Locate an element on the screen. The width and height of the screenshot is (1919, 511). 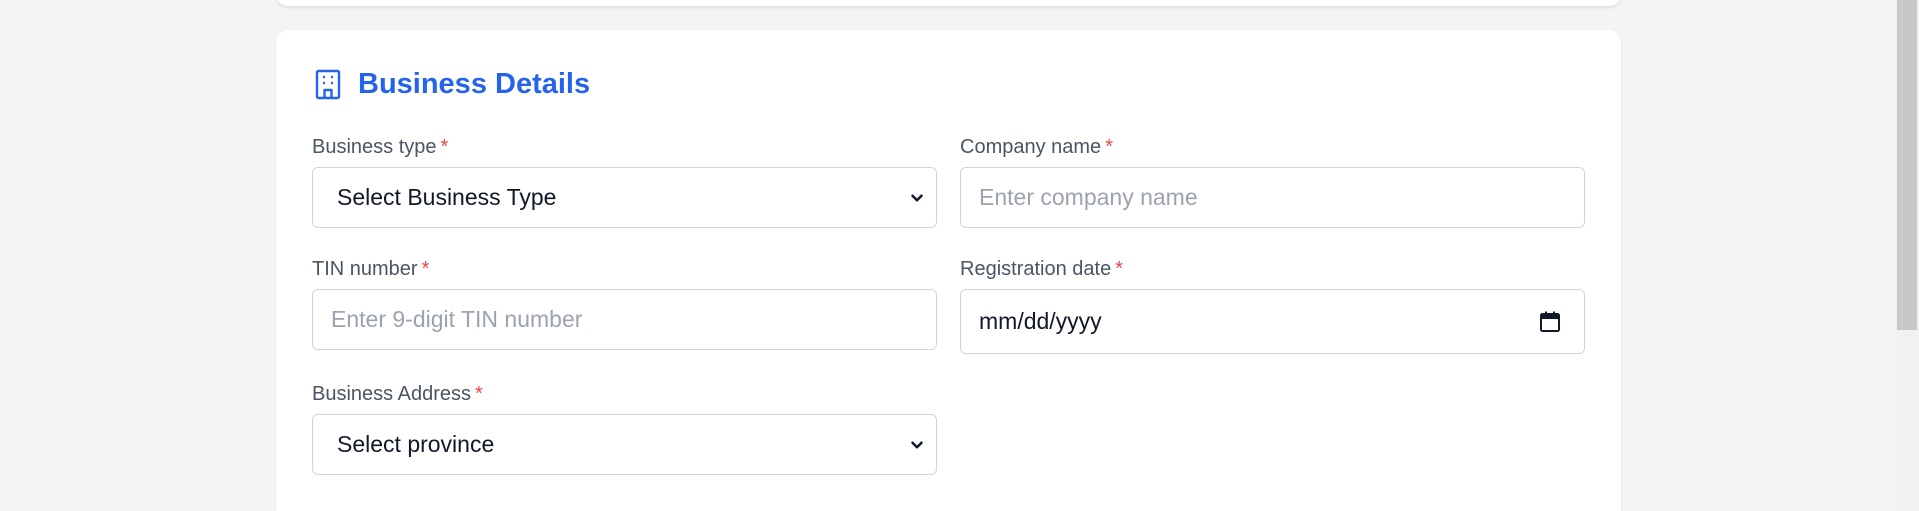
business-address-label: Business Address * is located at coordinates (397, 394).